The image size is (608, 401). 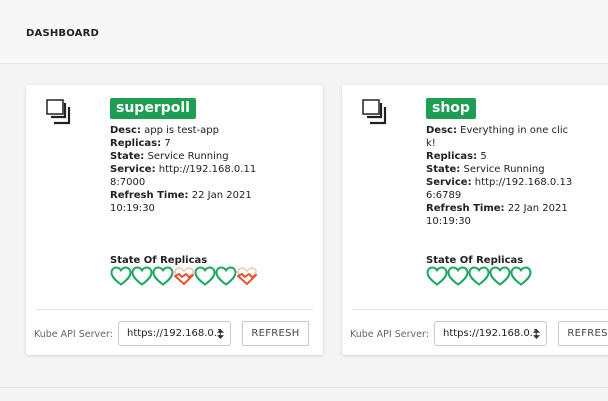 I want to click on service-name-badge: superpoll, so click(x=153, y=108).